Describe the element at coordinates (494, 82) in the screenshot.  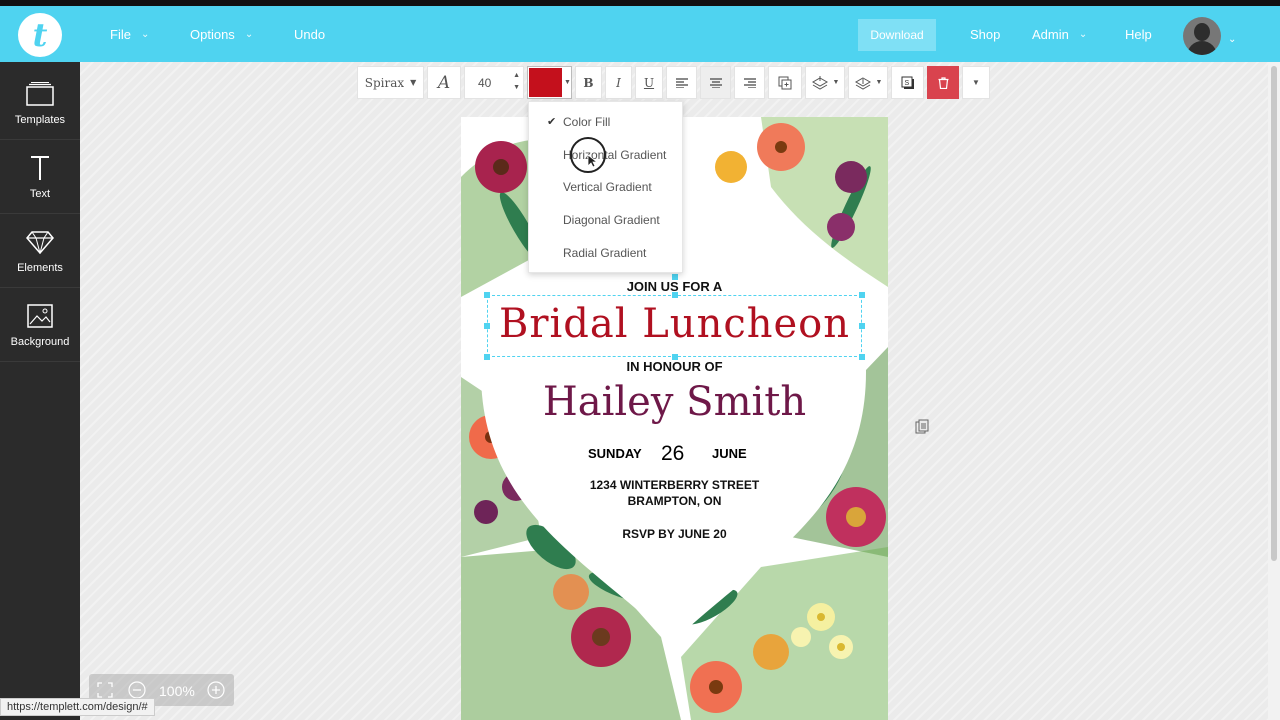
I see `font-size-stepper: 40 ▲ ▼` at that location.